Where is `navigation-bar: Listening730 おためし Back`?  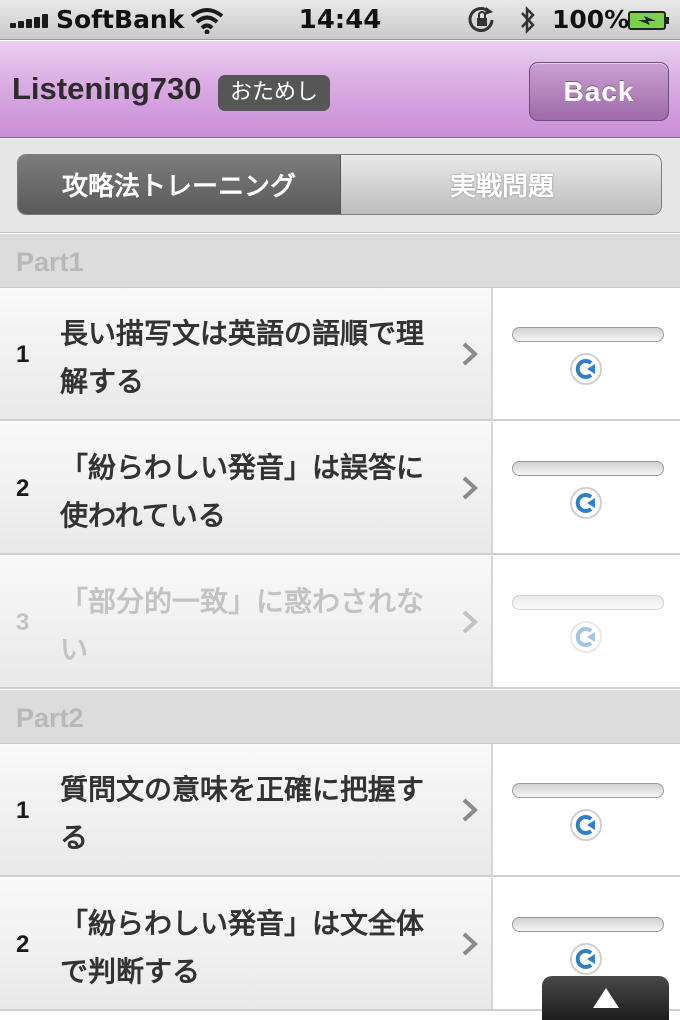
navigation-bar: Listening730 おためし Back is located at coordinates (340, 89).